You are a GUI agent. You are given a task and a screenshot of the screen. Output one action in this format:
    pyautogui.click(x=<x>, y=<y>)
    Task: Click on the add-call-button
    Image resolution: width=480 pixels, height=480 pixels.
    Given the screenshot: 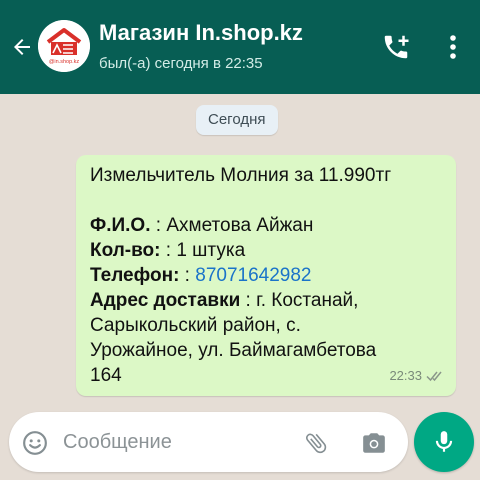 What is the action you would take?
    pyautogui.click(x=396, y=47)
    